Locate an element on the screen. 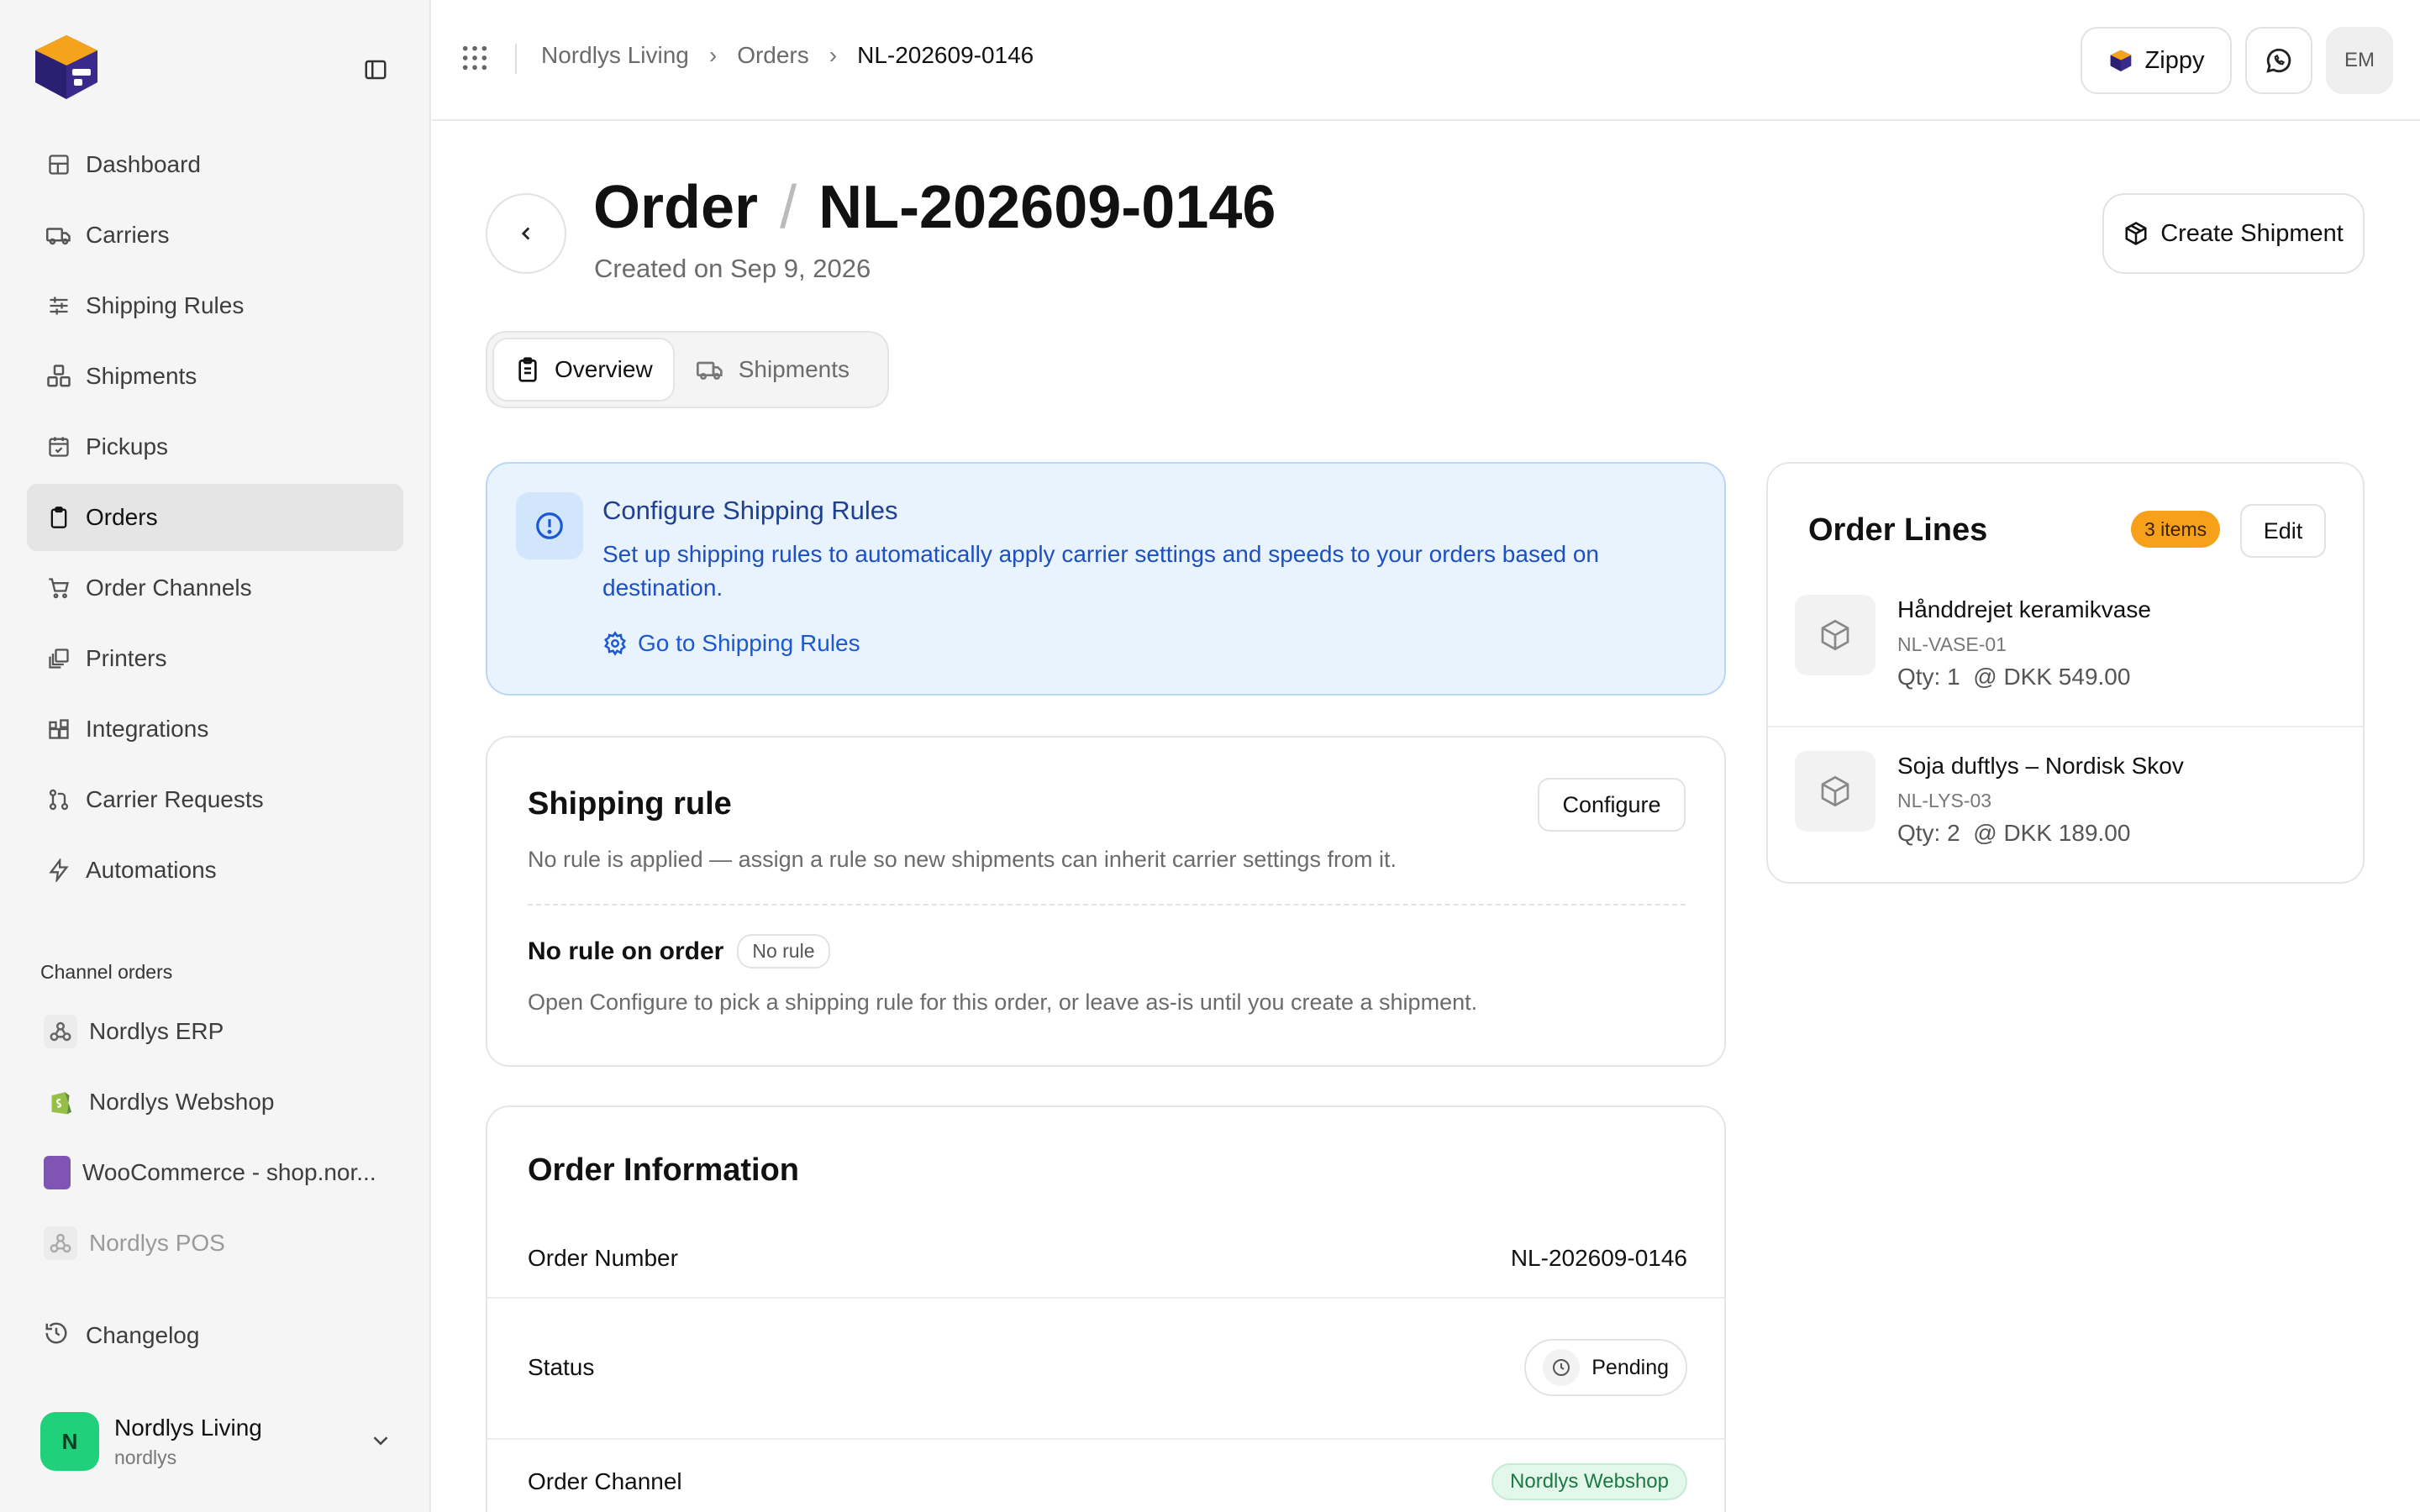 The image size is (2420, 1512). account-handle: nordlys is located at coordinates (146, 1457).